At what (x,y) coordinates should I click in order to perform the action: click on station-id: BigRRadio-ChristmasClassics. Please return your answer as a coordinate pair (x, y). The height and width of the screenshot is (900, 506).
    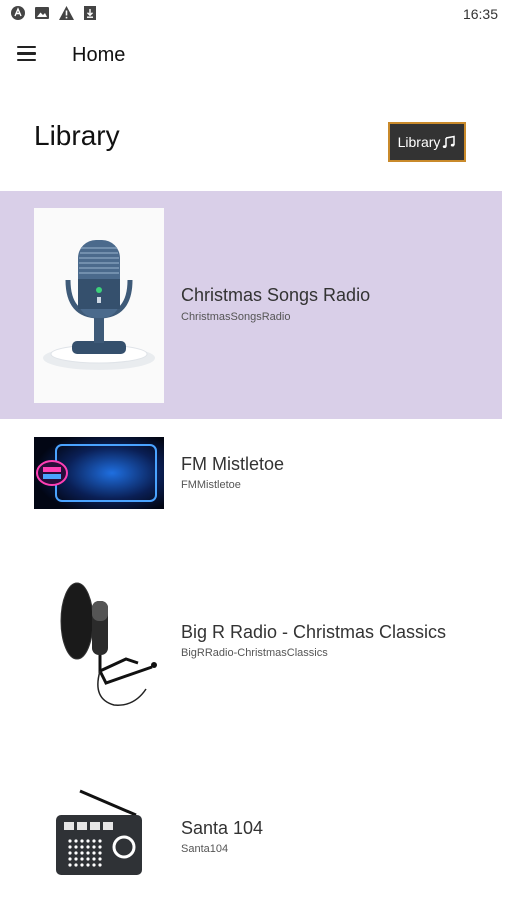
    Looking at the image, I should click on (254, 653).